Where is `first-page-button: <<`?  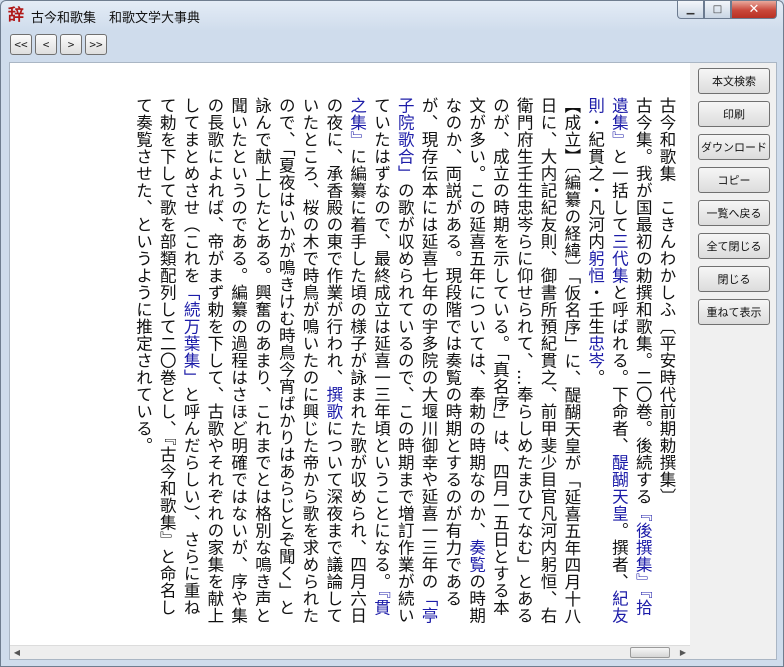 first-page-button: << is located at coordinates (21, 44).